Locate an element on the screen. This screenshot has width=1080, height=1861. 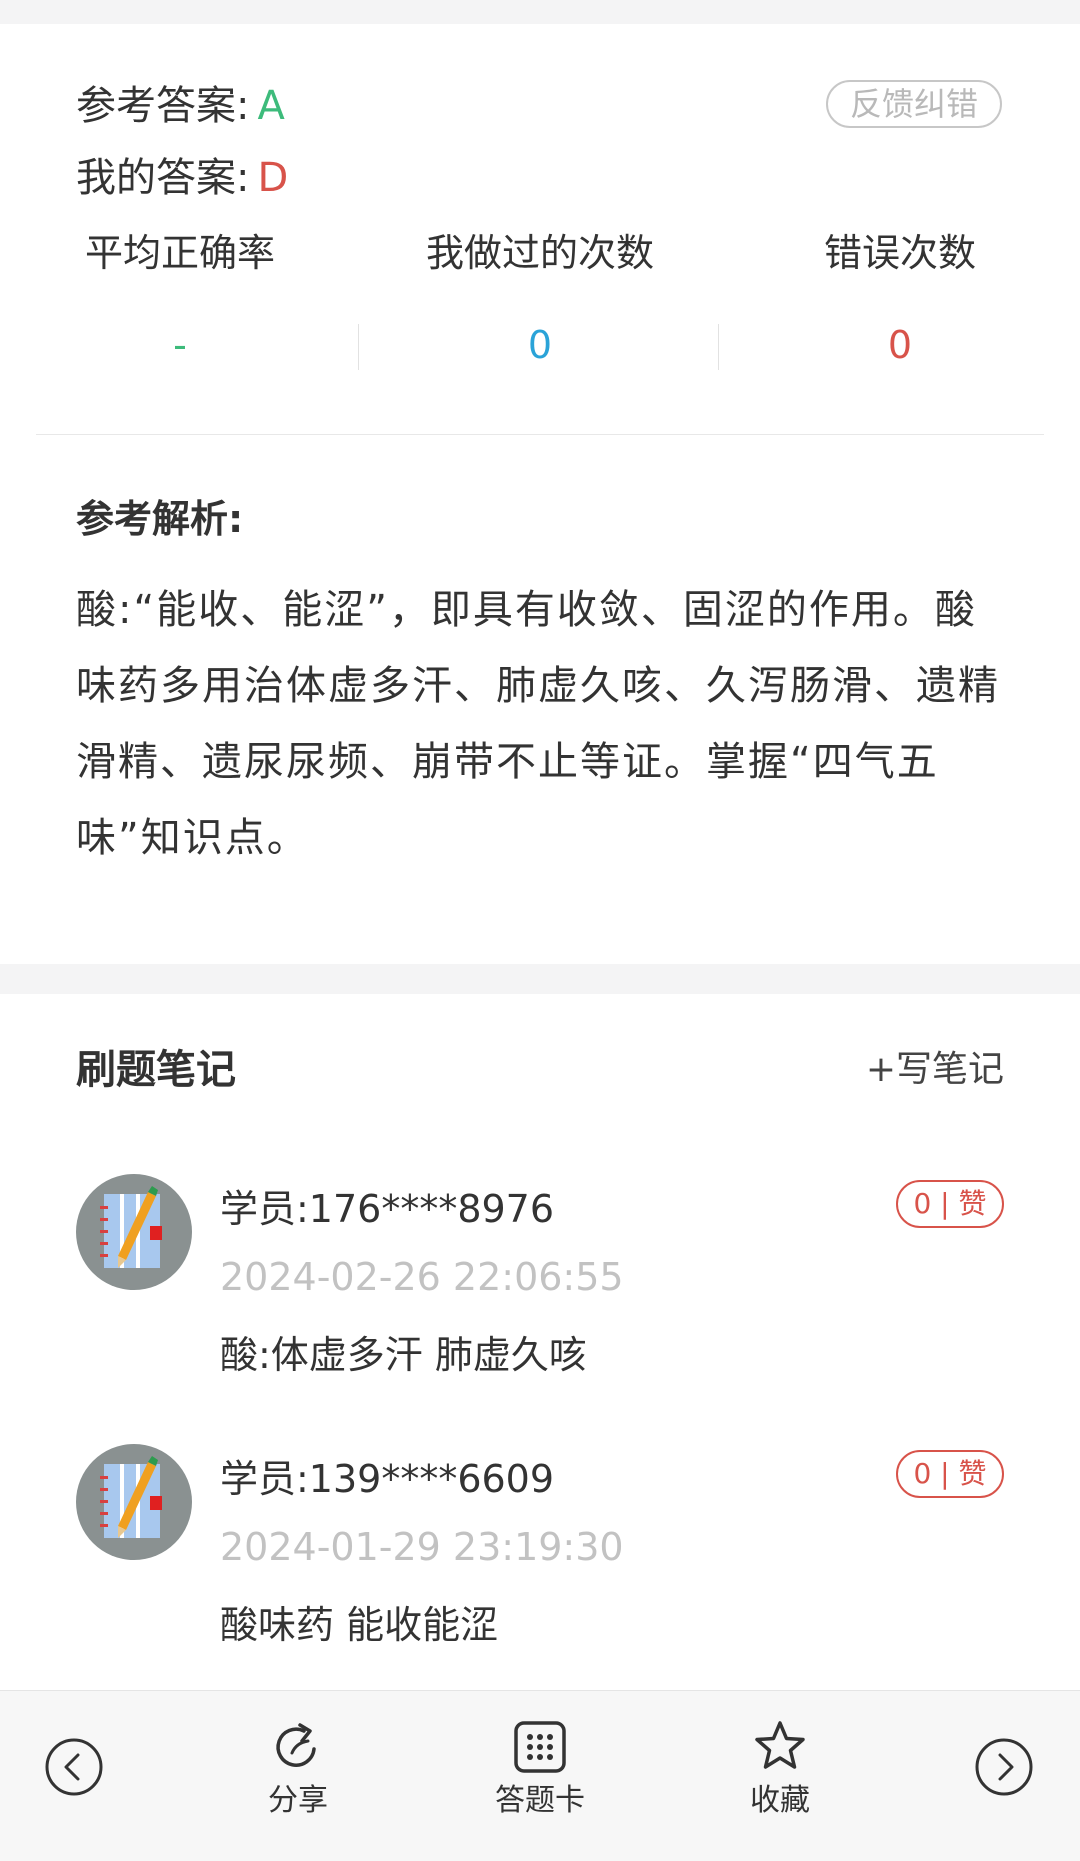
chevron-right-circle-icon is located at coordinates (1004, 1767).